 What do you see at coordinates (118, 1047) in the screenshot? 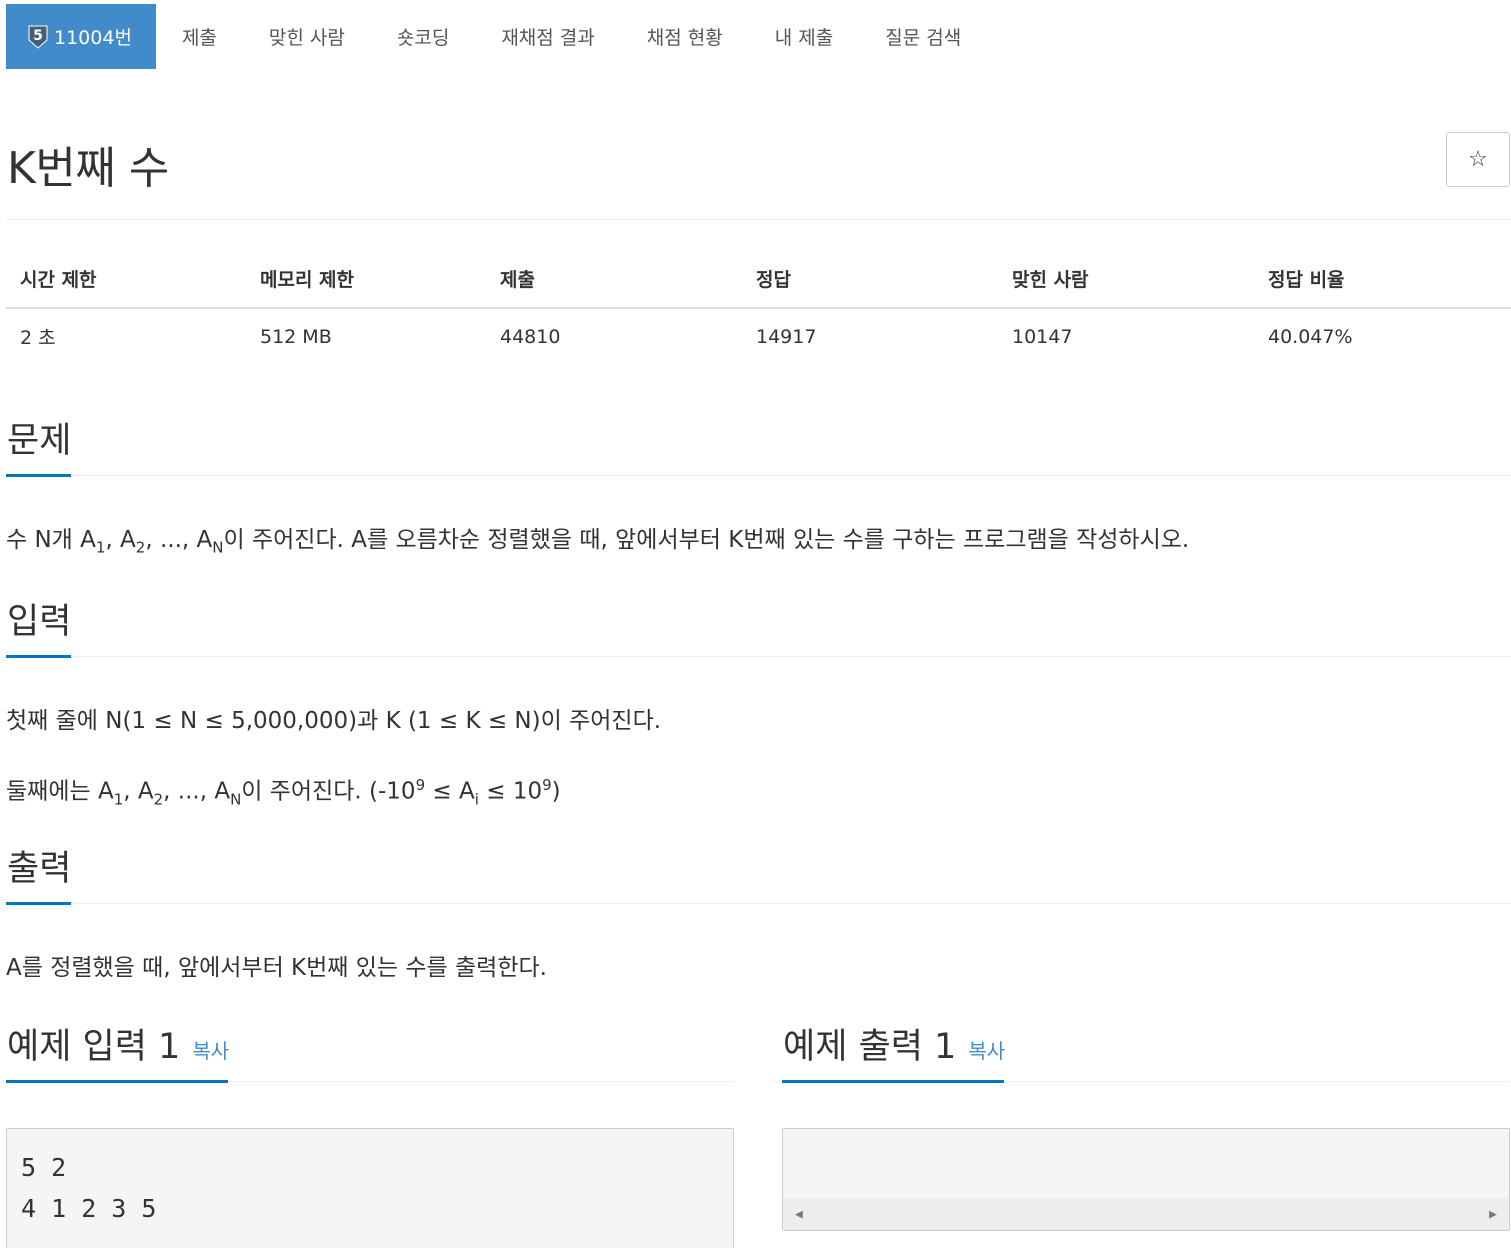
I see `example-input-heading: 예제 입력 1 복사` at bounding box center [118, 1047].